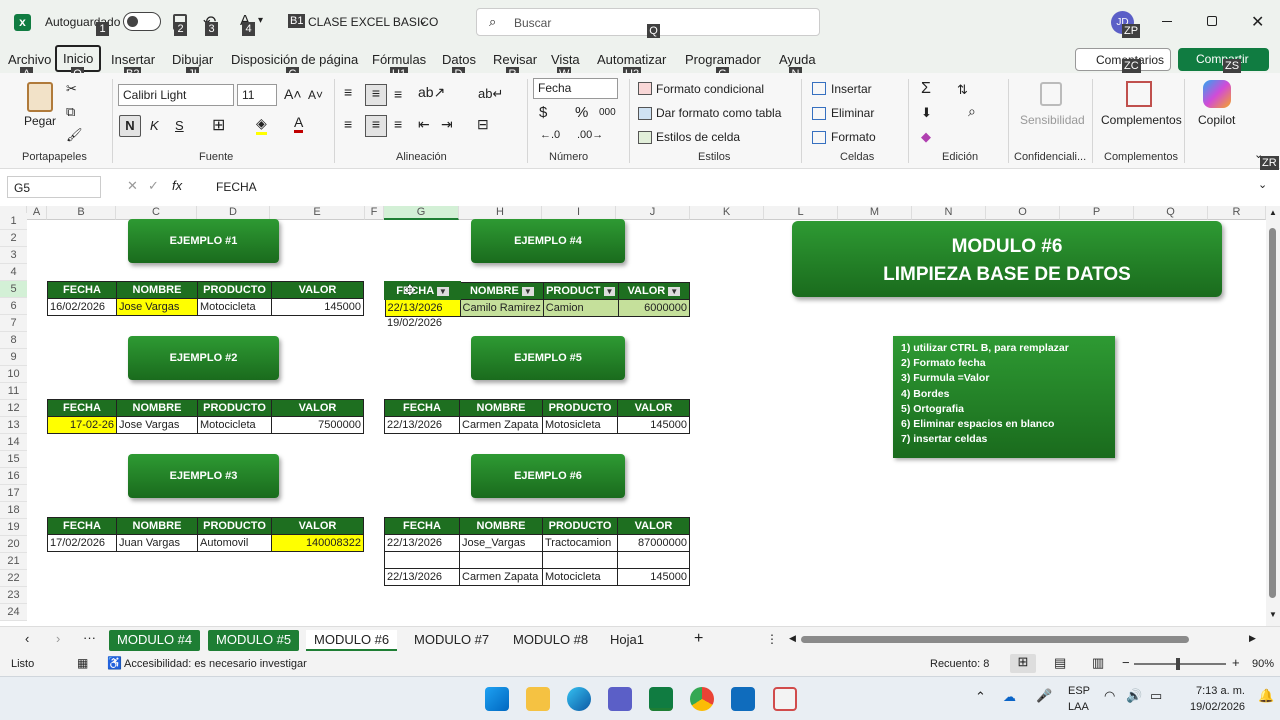 This screenshot has width=1280, height=720. I want to click on row-header: 10, so click(13, 374).